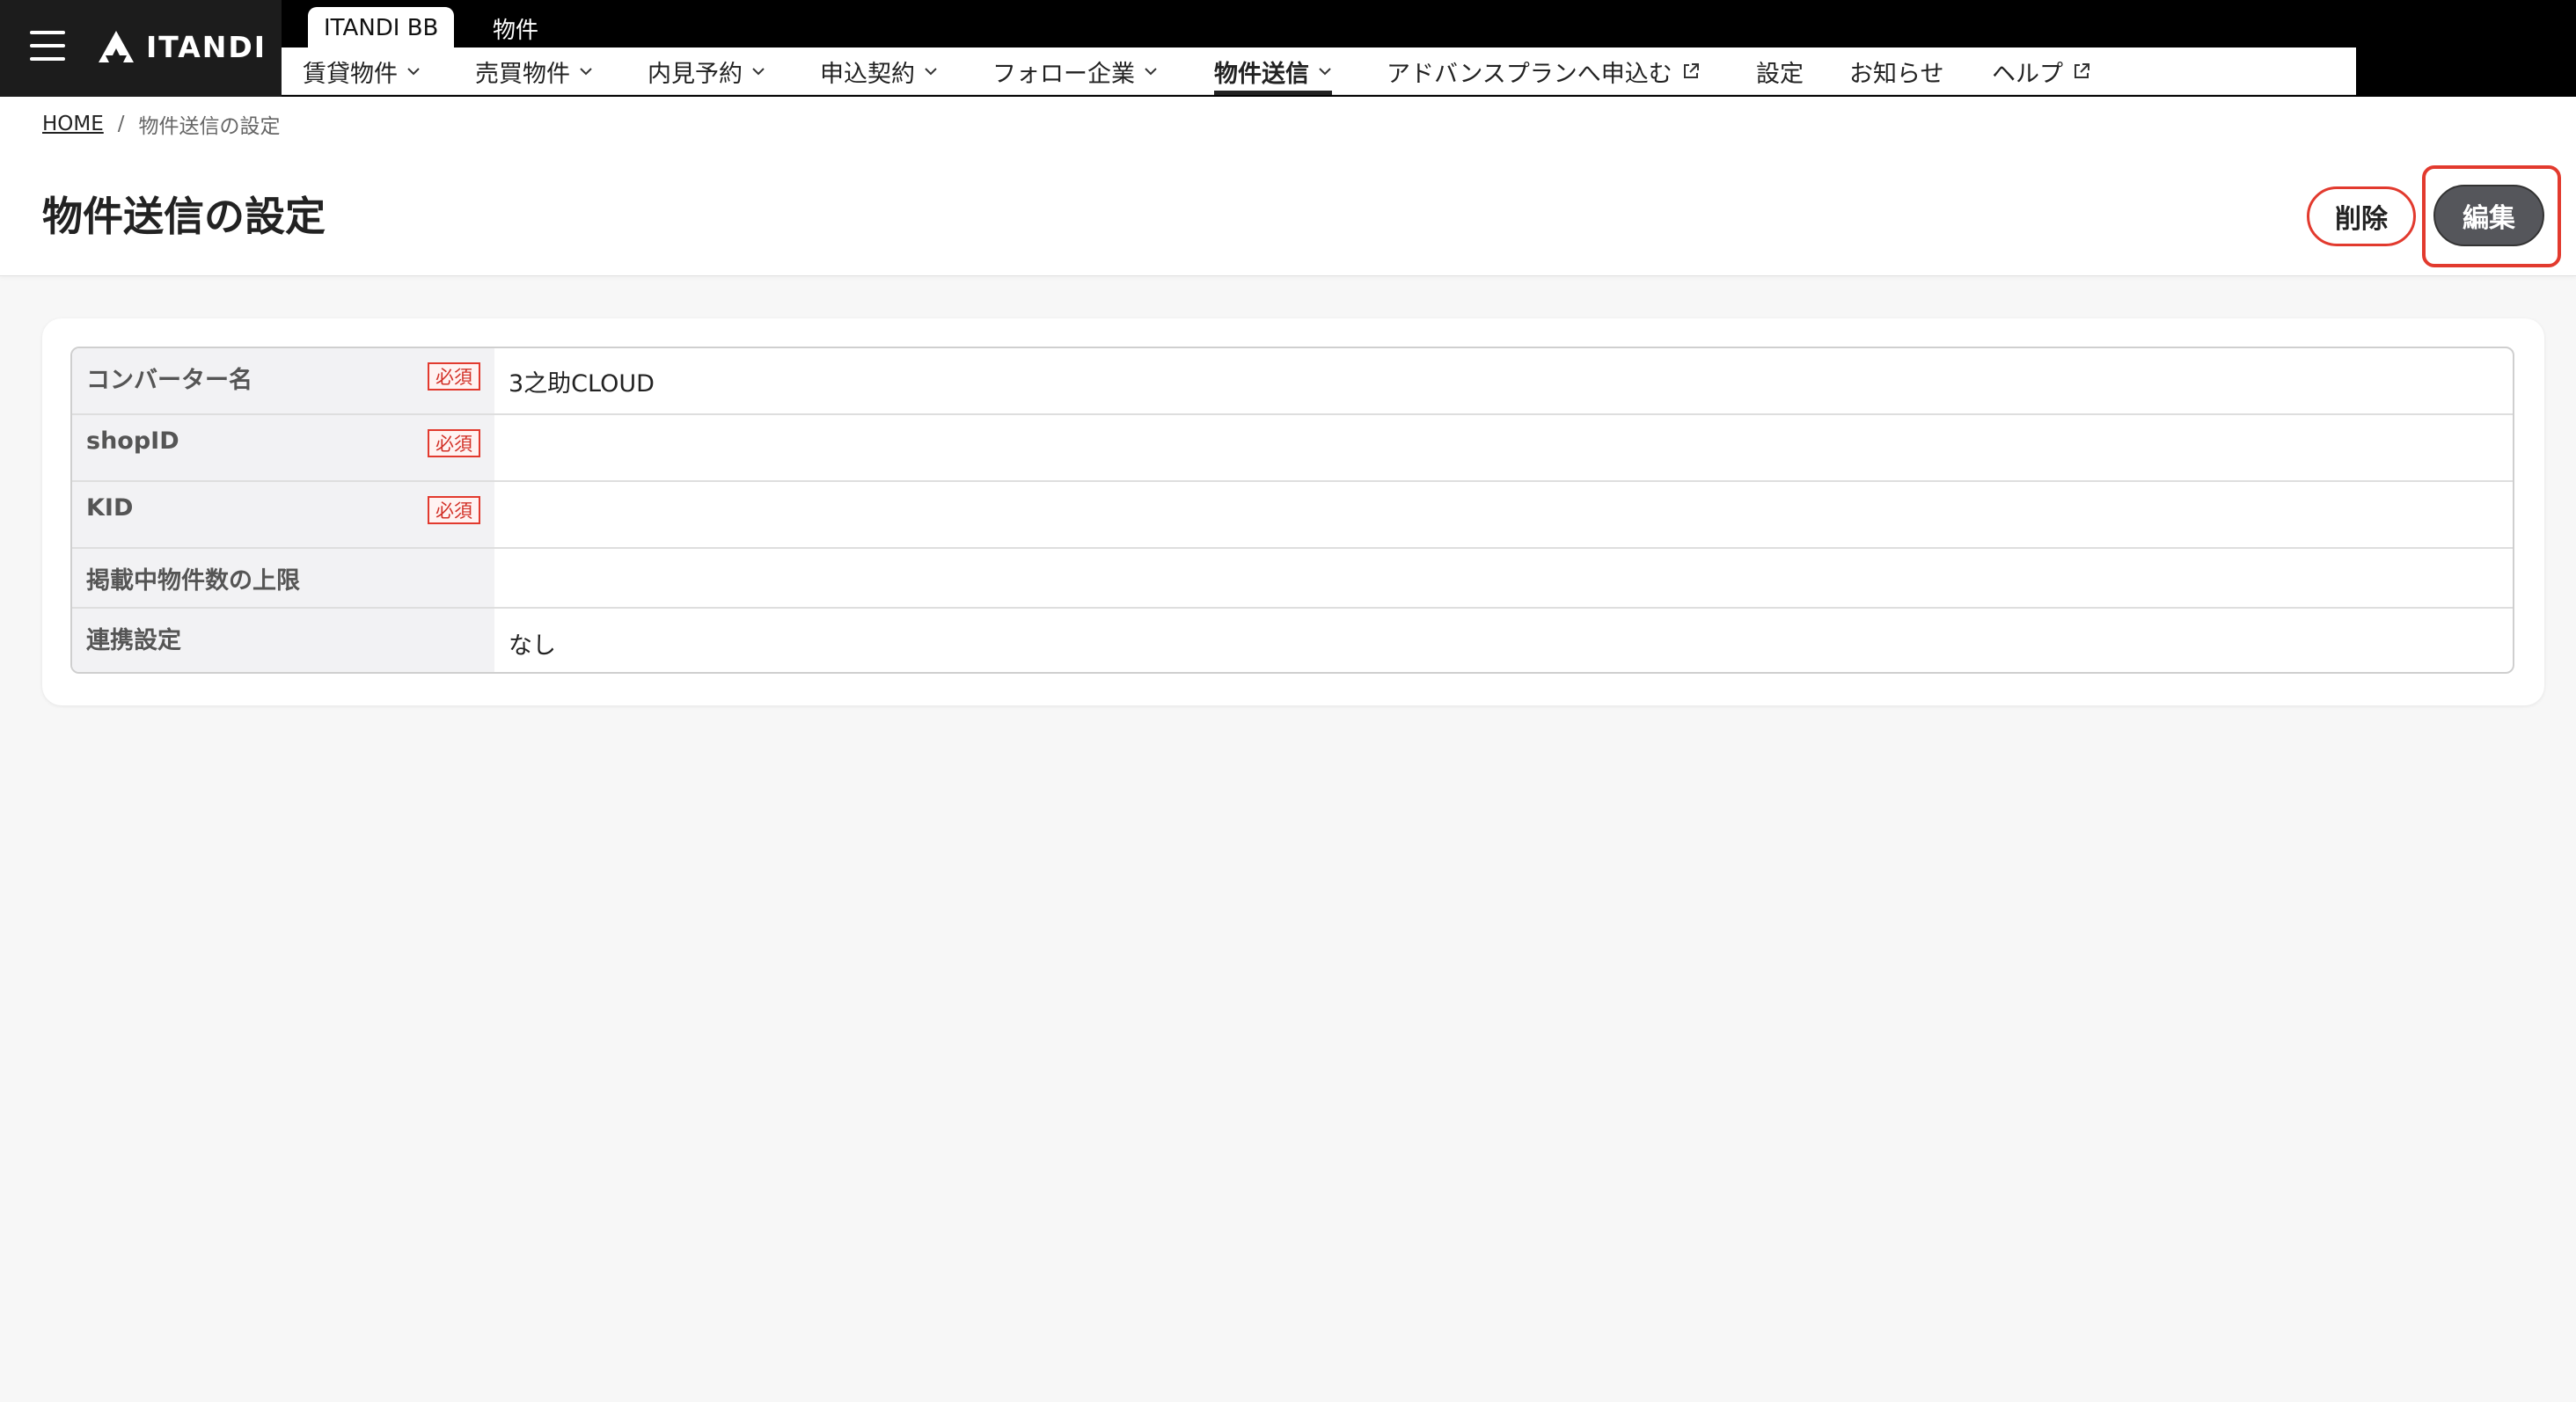  What do you see at coordinates (2466, 46) in the screenshot?
I see `account-area` at bounding box center [2466, 46].